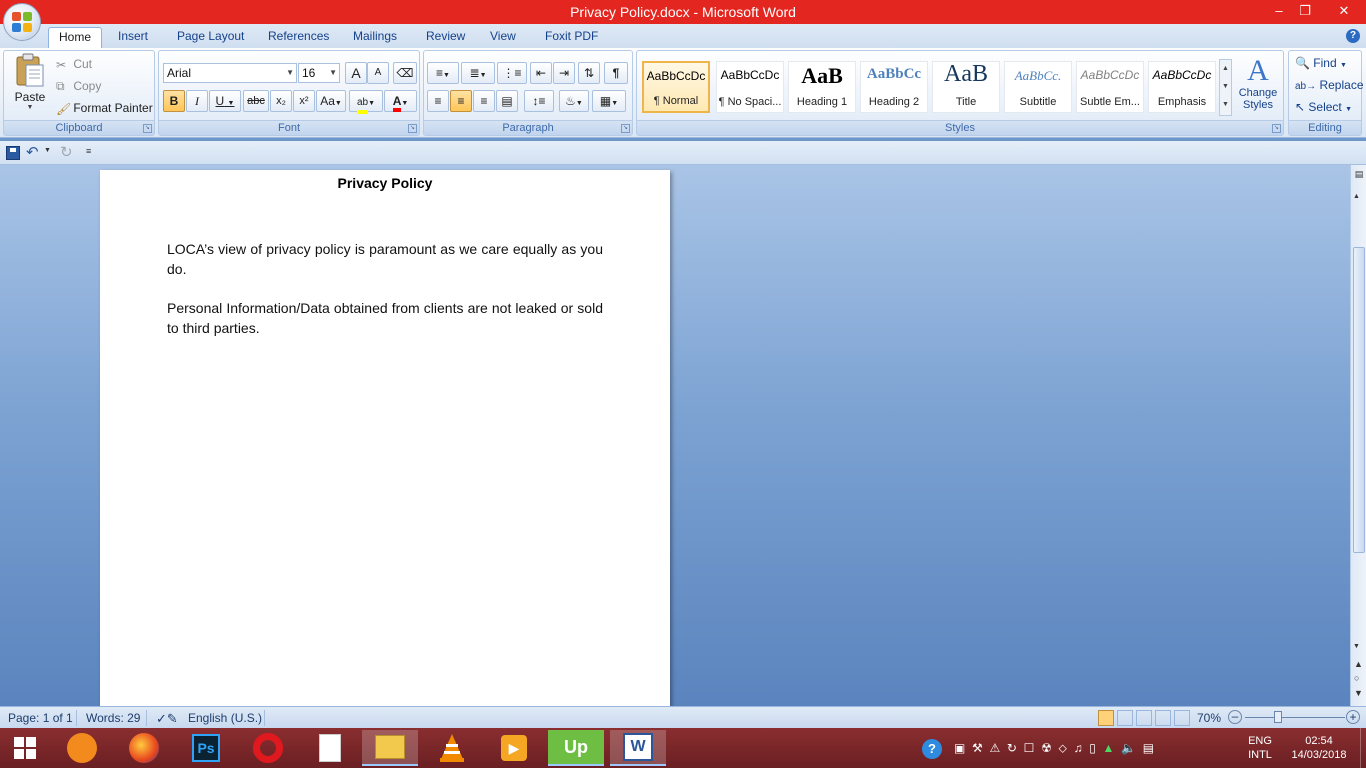  Describe the element at coordinates (230, 73) in the screenshot. I see `font-name-combo: Arial ▼` at that location.